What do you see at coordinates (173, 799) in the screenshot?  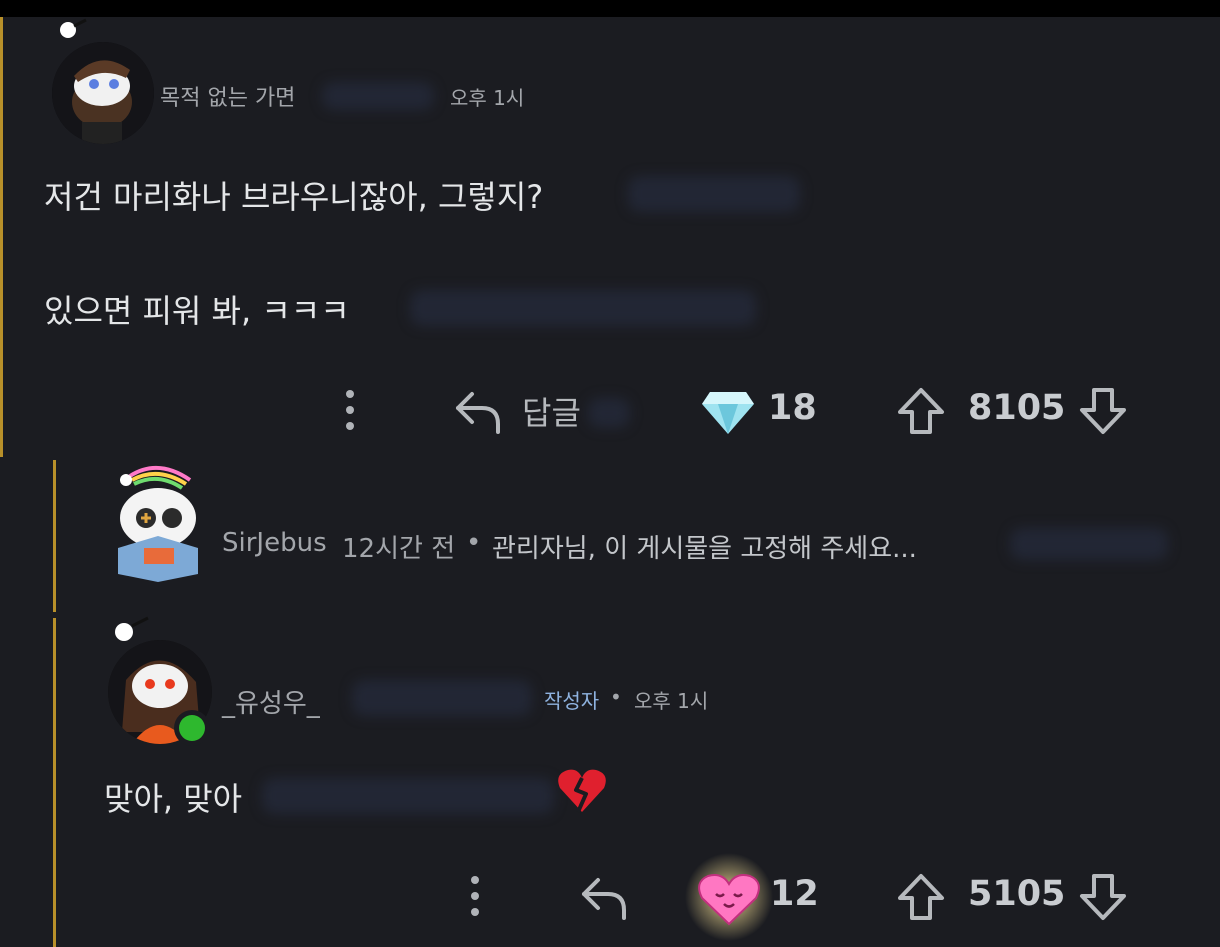 I see `comment-text-line-1: 맞아, 맞아` at bounding box center [173, 799].